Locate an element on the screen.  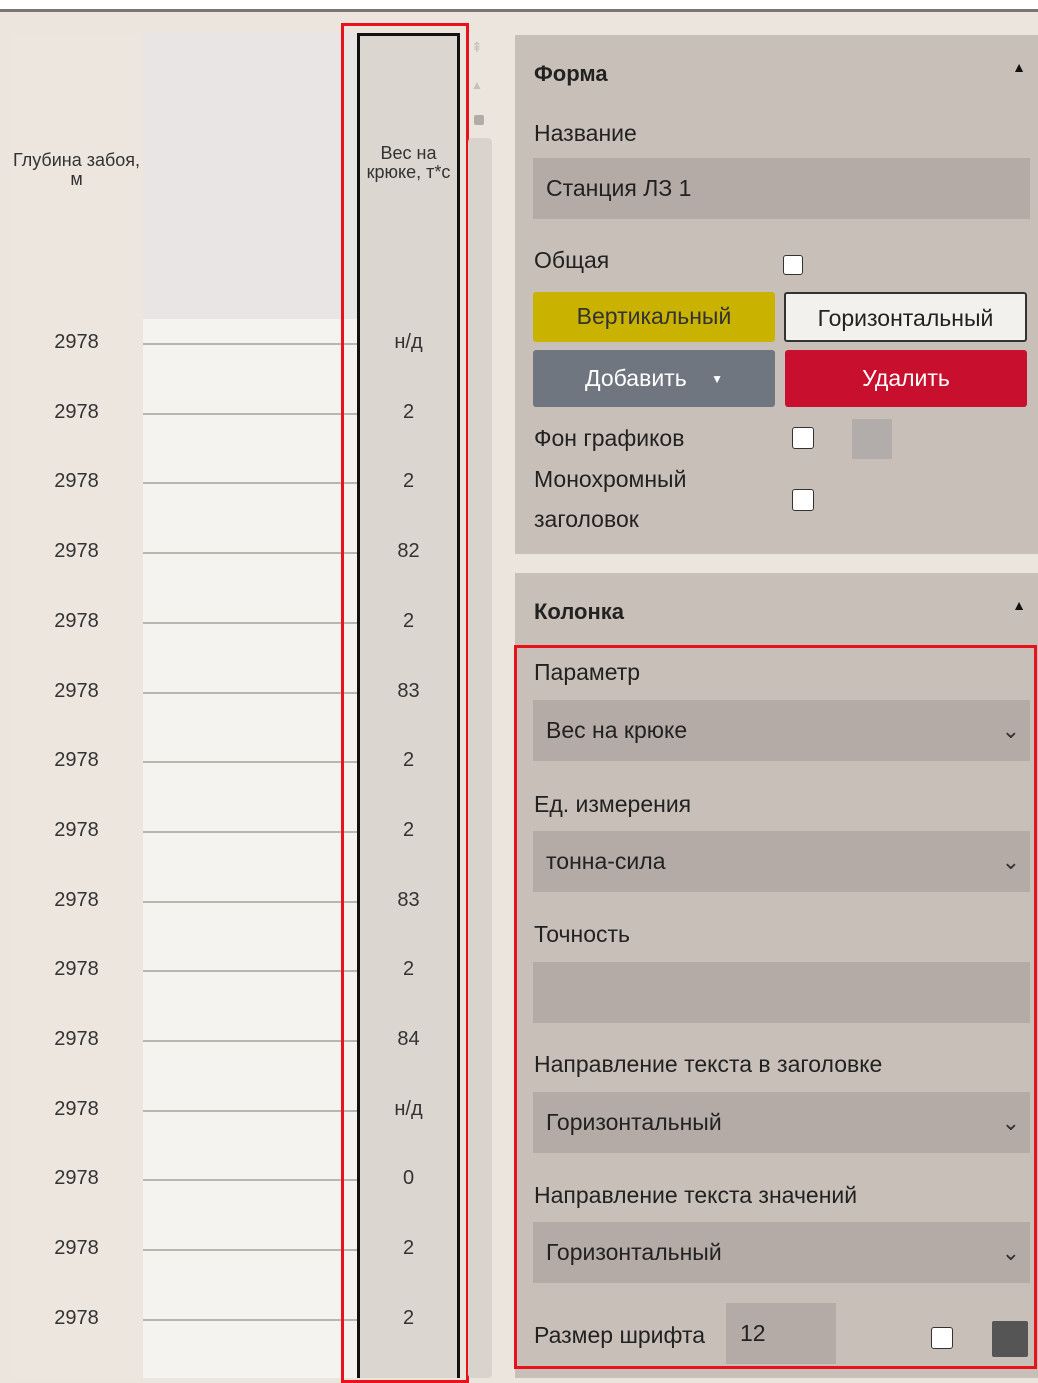
values-text-direction-select: Горизонтальный ⌄ is located at coordinates (781, 1252).